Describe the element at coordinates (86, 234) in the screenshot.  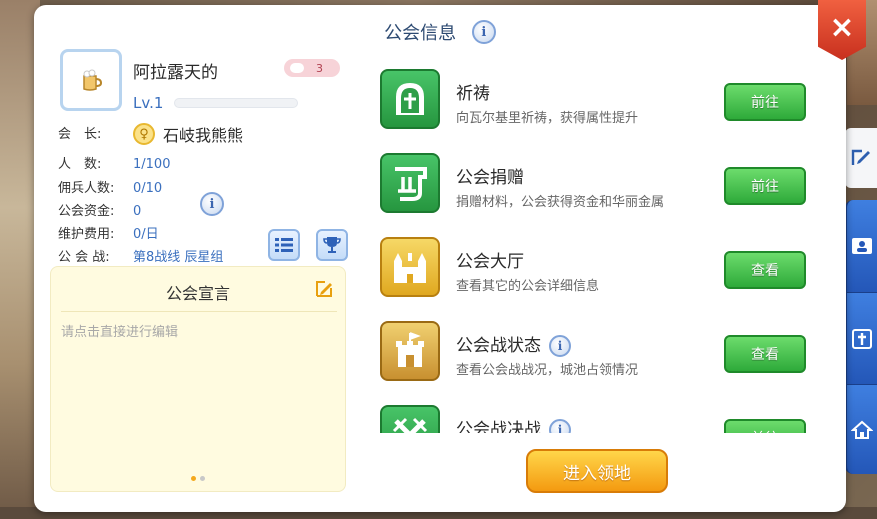
I see `upkeep-label: 维护费用:` at that location.